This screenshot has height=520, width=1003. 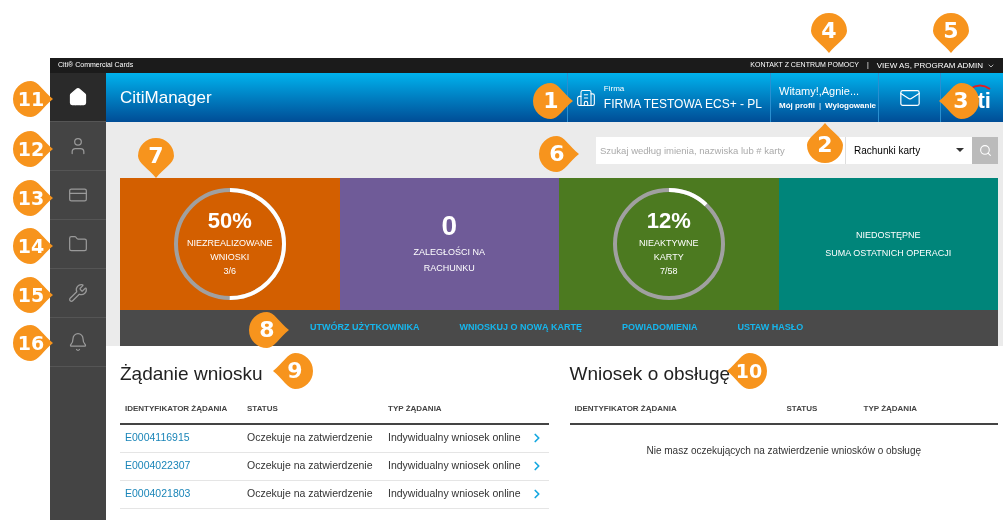 I want to click on view-as-dropdown: VIEW AS, PROGRAM ADMIN, so click(x=935, y=65).